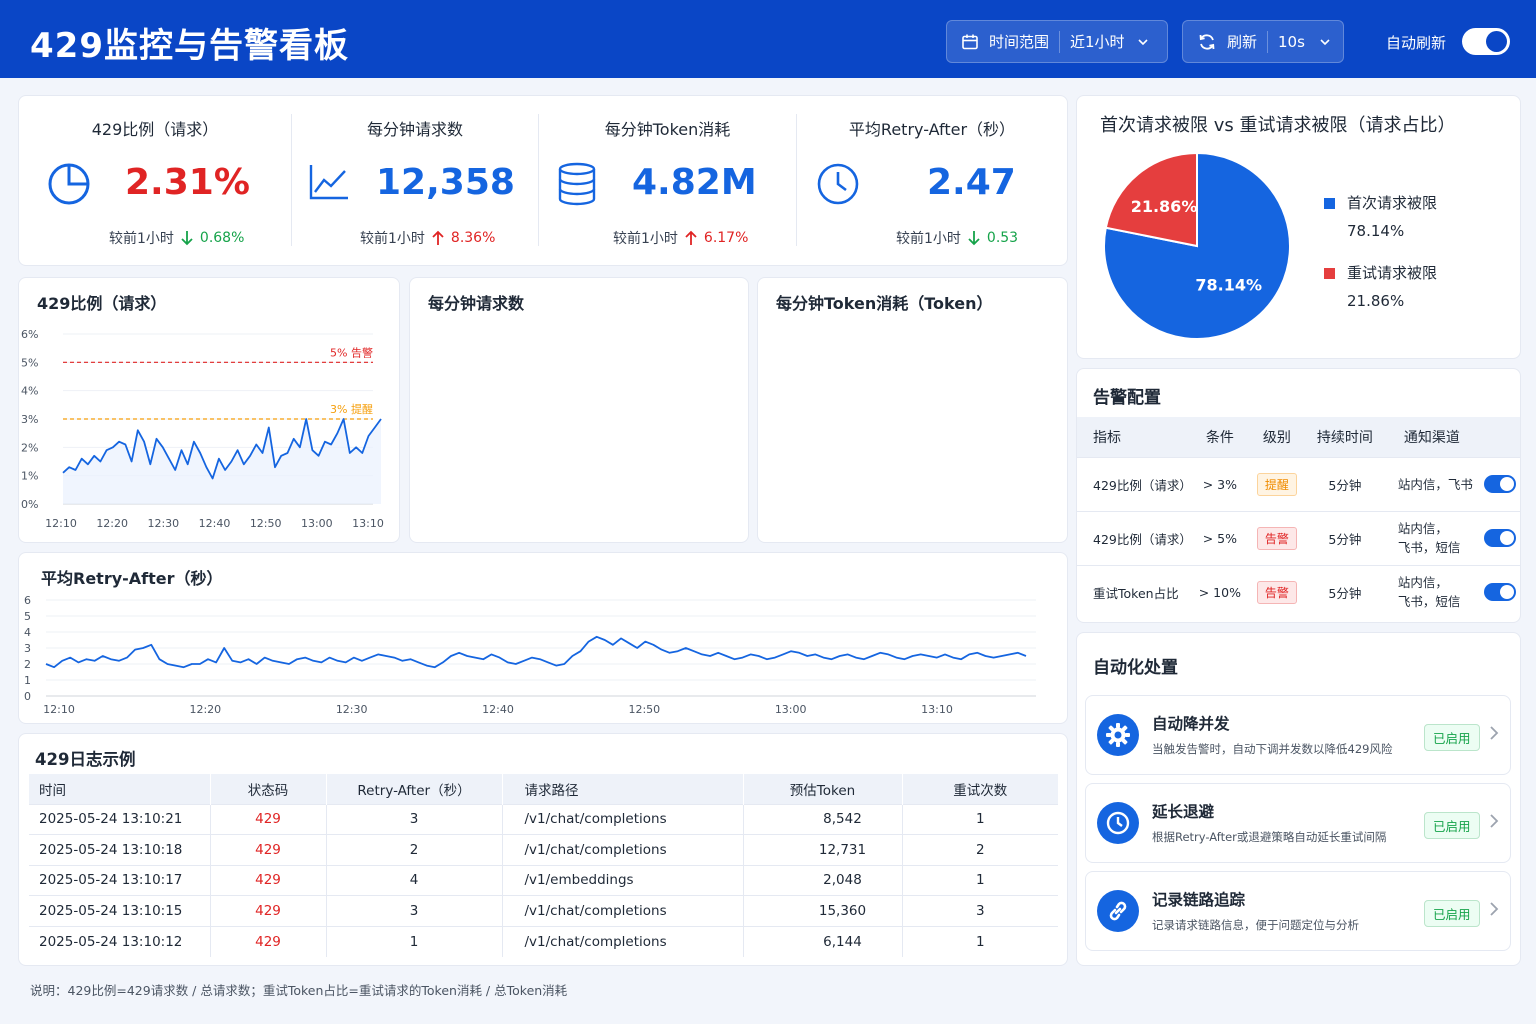 The width and height of the screenshot is (1536, 1024). I want to click on auto-refresh-toggle, so click(1486, 41).